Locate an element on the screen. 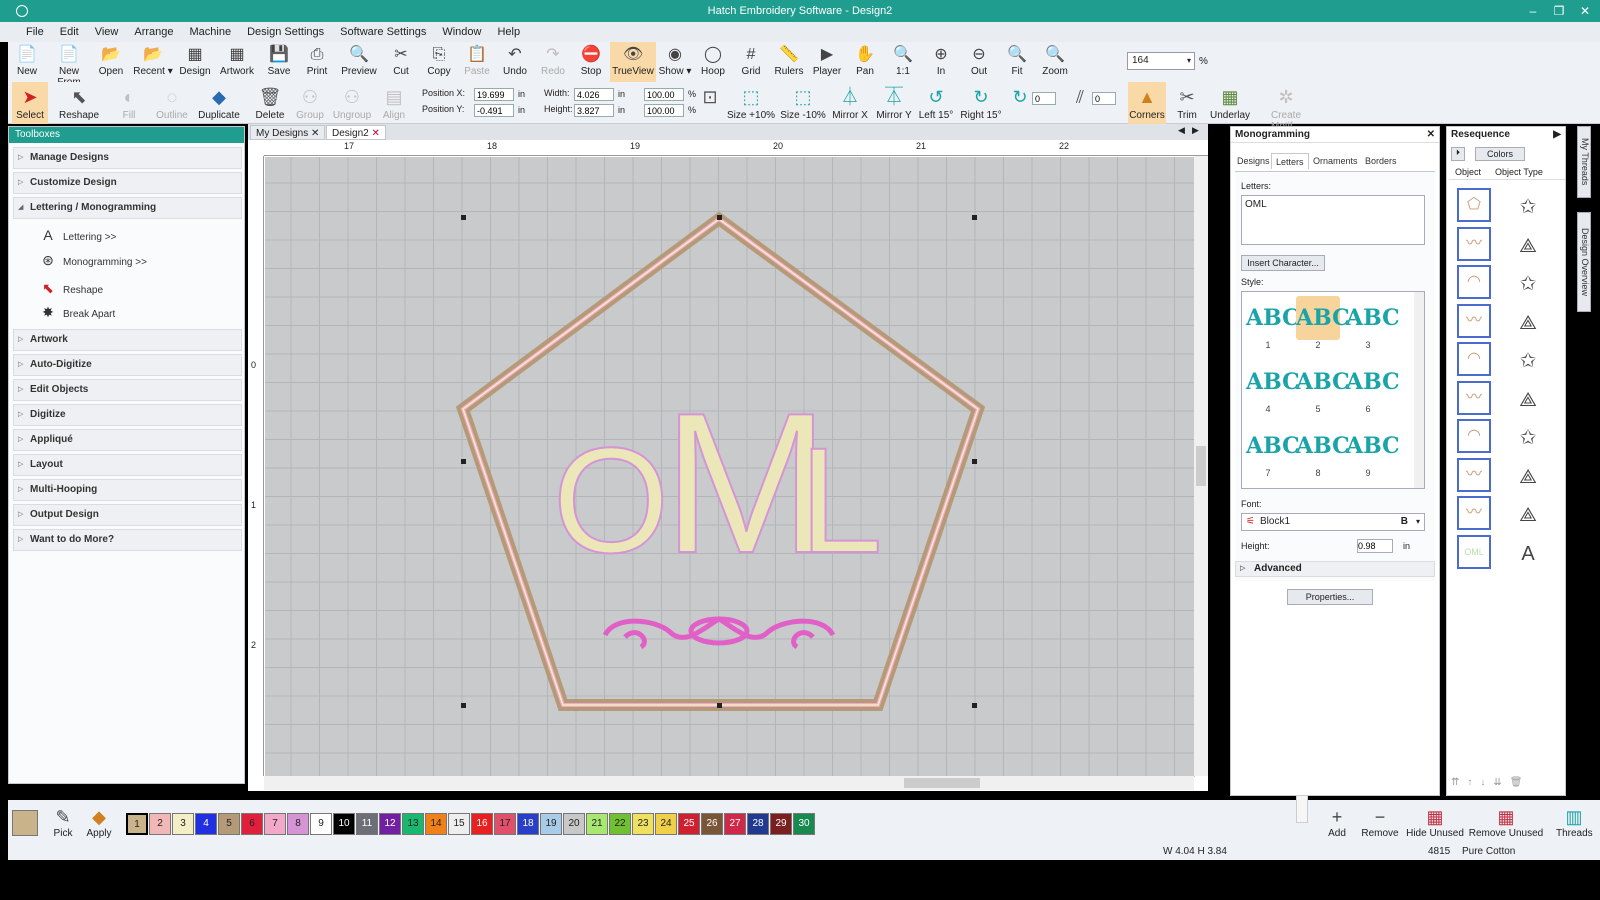 The image size is (1600, 900). style-option-5: ABC 5 is located at coordinates (1323, 388).